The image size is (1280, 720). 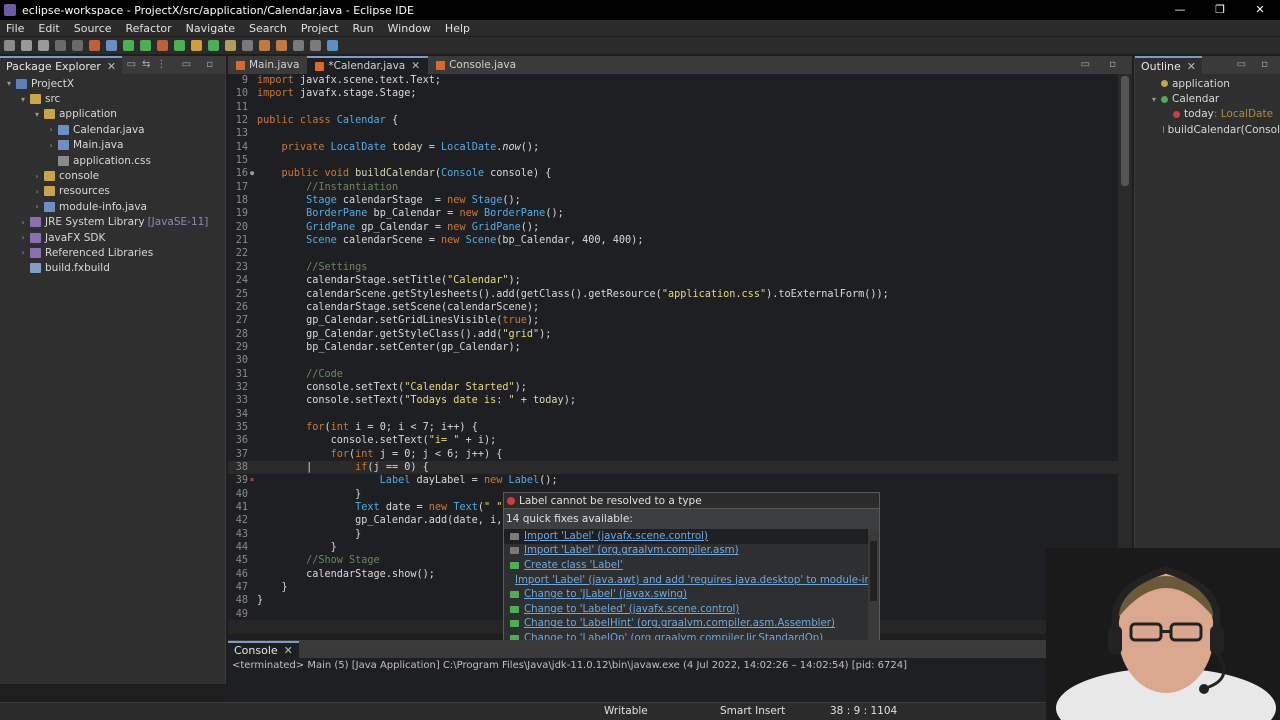 I want to click on code-line: 31 //Code, so click(x=673, y=374).